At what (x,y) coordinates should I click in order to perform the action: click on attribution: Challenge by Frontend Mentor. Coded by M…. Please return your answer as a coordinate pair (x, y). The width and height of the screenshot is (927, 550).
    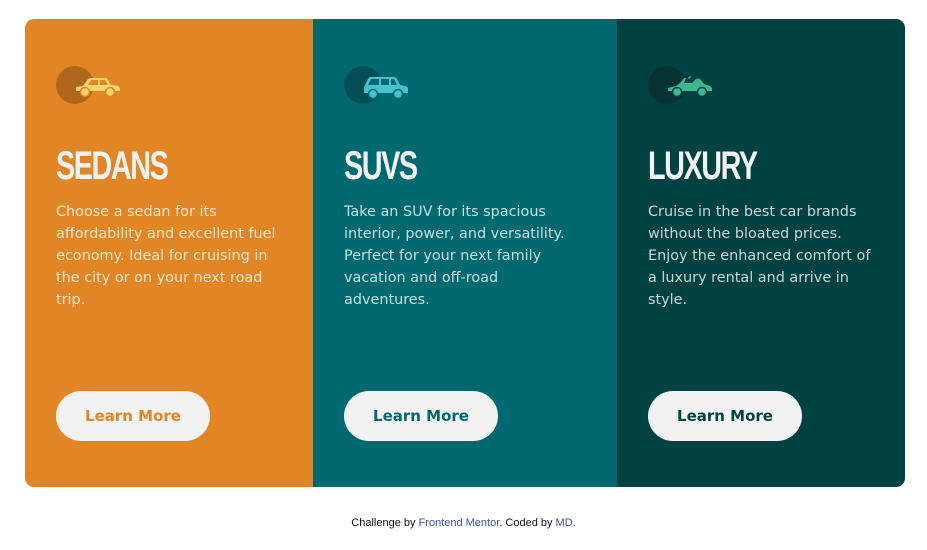
    Looking at the image, I should click on (463, 523).